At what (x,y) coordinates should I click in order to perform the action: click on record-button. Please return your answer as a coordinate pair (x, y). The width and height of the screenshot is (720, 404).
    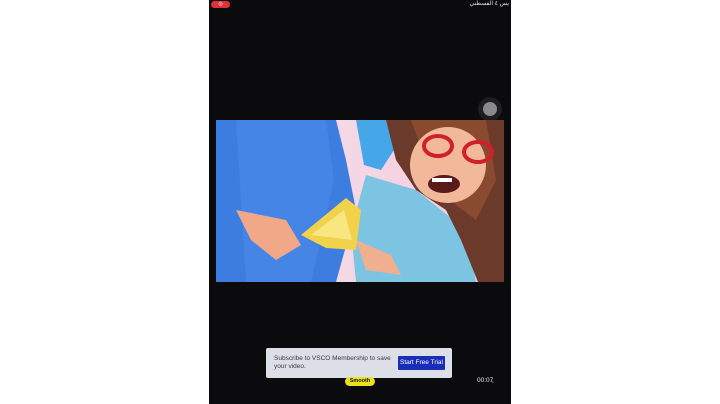
    Looking at the image, I should click on (490, 109).